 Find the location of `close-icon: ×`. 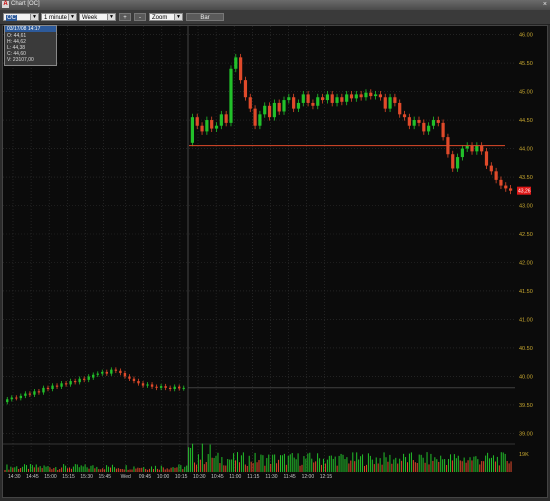

close-icon: × is located at coordinates (545, 5).